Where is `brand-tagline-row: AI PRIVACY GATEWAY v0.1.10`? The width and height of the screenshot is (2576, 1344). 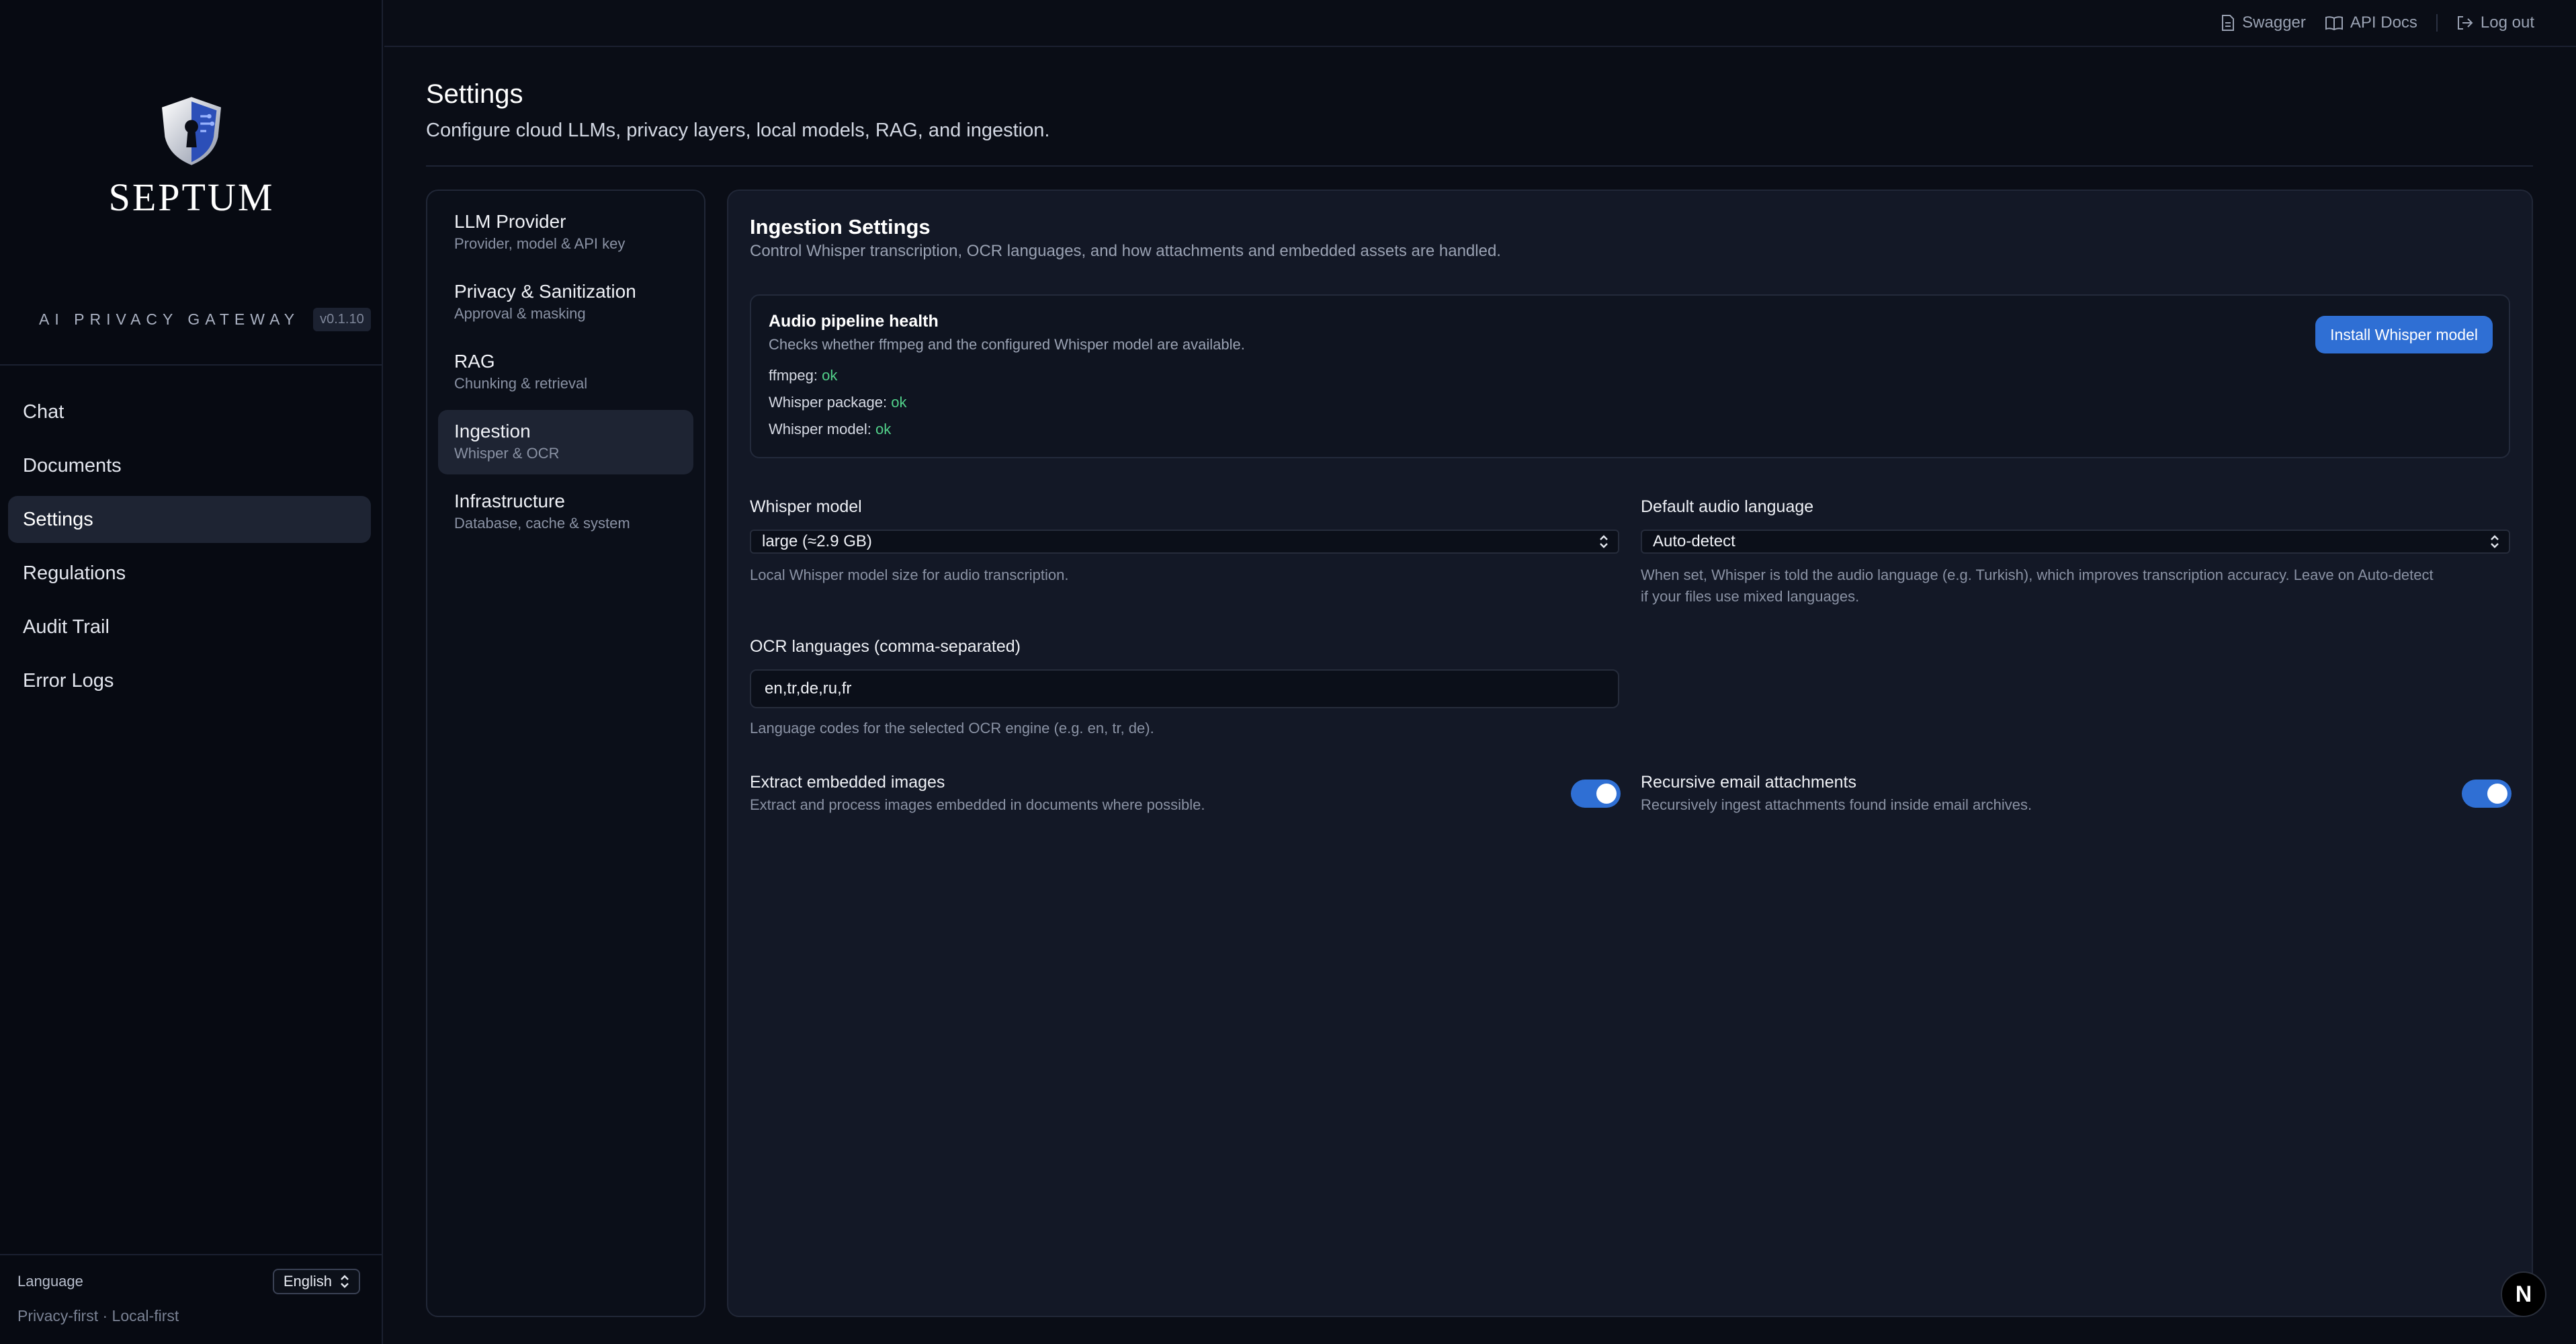 brand-tagline-row: AI PRIVACY GATEWAY v0.1.10 is located at coordinates (205, 320).